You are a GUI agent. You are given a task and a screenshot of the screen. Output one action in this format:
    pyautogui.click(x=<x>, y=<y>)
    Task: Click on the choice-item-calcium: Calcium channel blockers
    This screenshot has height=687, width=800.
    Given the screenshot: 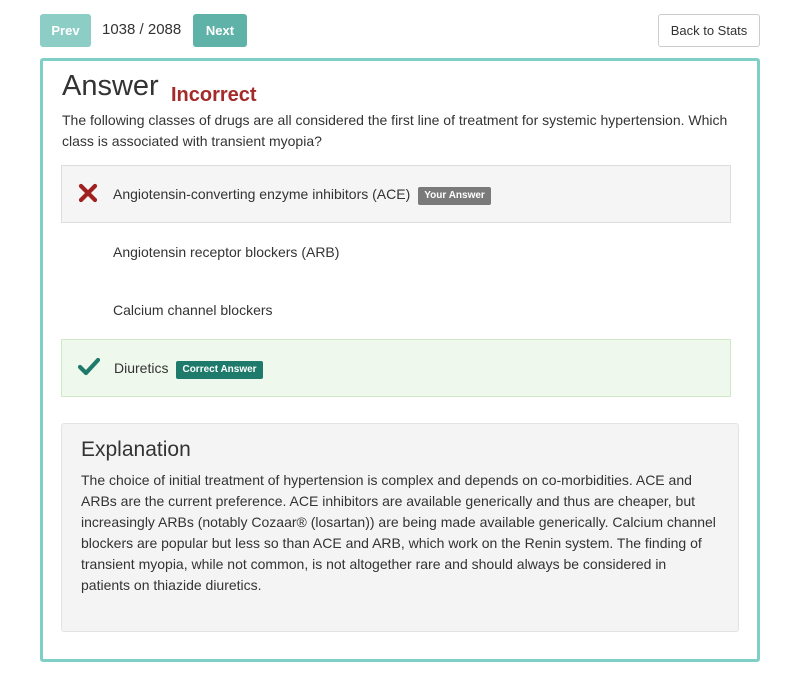 What is the action you would take?
    pyautogui.click(x=396, y=310)
    